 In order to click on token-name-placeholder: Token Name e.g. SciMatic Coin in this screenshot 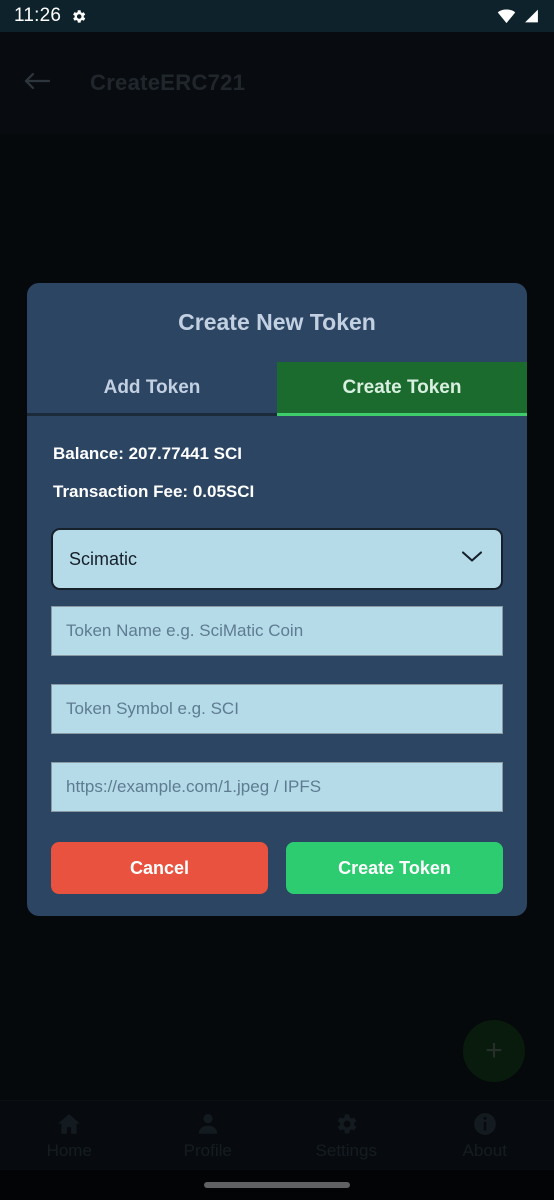, I will do `click(185, 630)`.